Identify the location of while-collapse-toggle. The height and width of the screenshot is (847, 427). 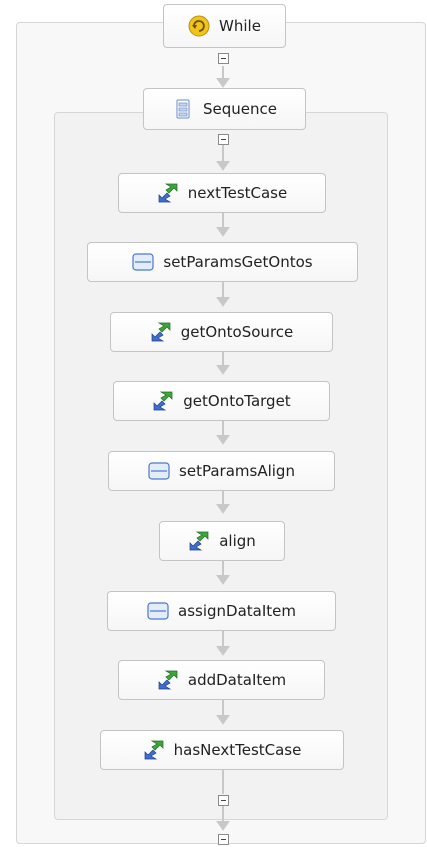
(223, 58).